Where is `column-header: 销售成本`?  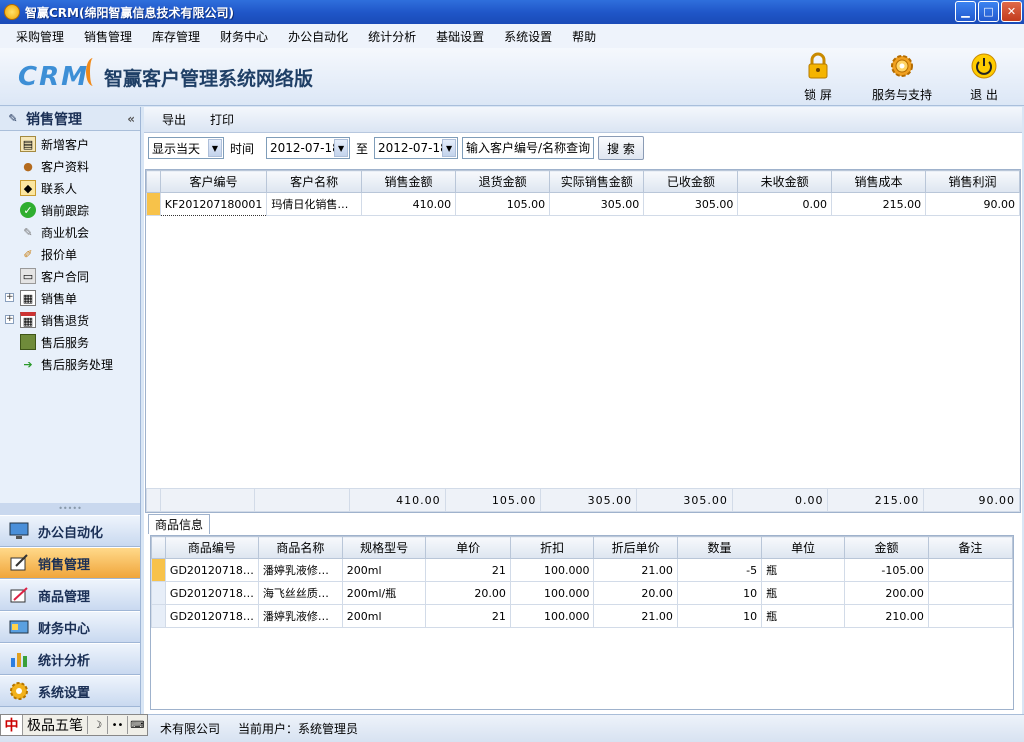 column-header: 销售成本 is located at coordinates (878, 181).